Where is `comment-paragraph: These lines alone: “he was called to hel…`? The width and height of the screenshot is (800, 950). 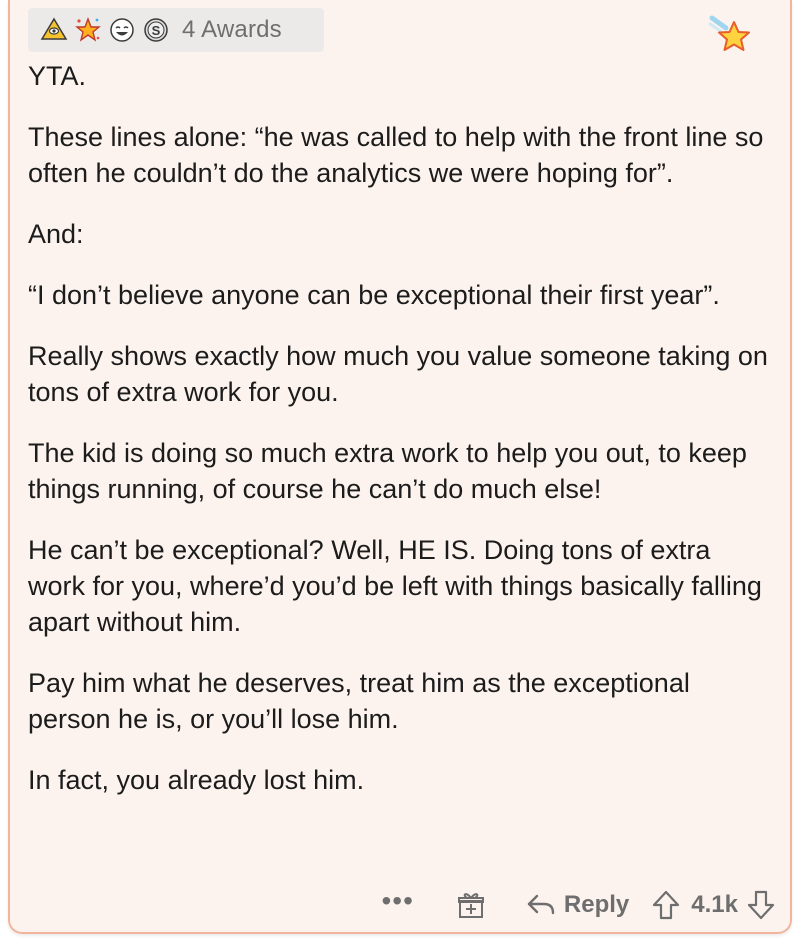
comment-paragraph: These lines alone: “he was called to hel… is located at coordinates (396, 155).